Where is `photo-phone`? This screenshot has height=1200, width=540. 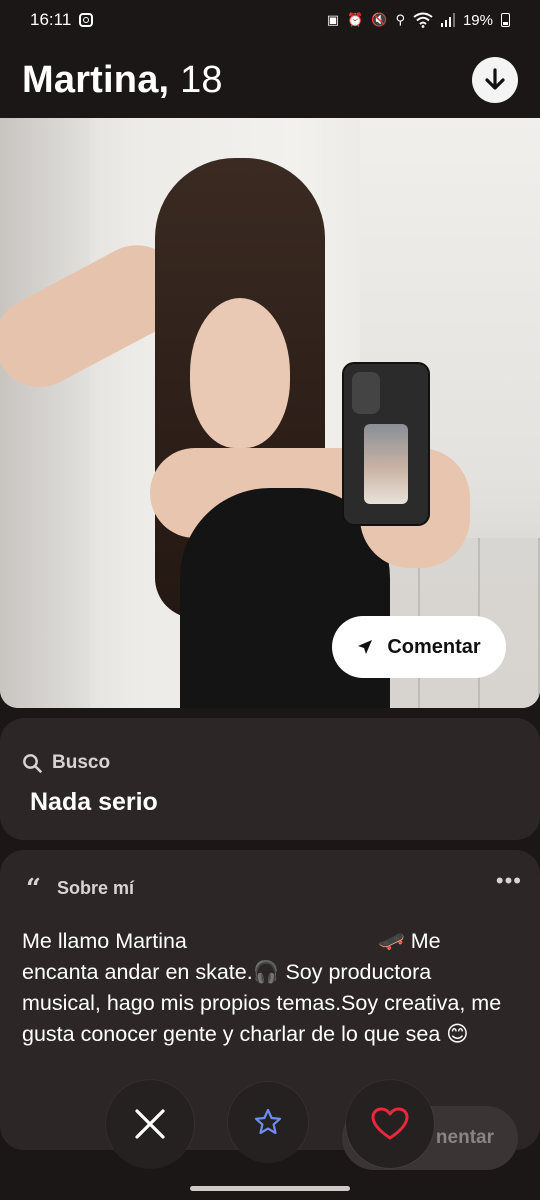 photo-phone is located at coordinates (386, 444).